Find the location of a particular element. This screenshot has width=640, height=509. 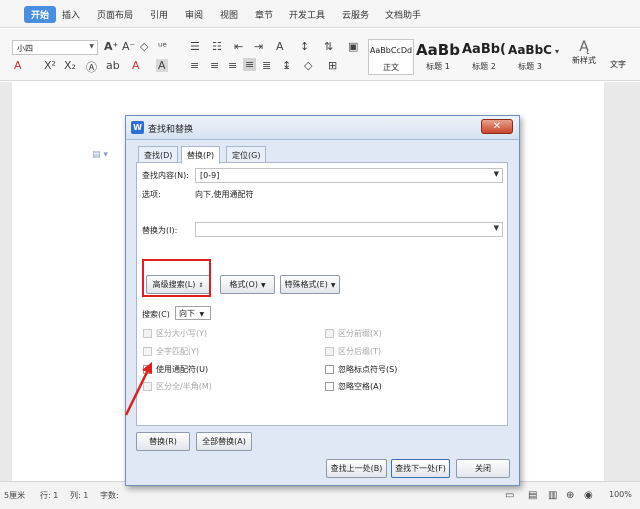

tab-insert: 插入 is located at coordinates (71, 14).